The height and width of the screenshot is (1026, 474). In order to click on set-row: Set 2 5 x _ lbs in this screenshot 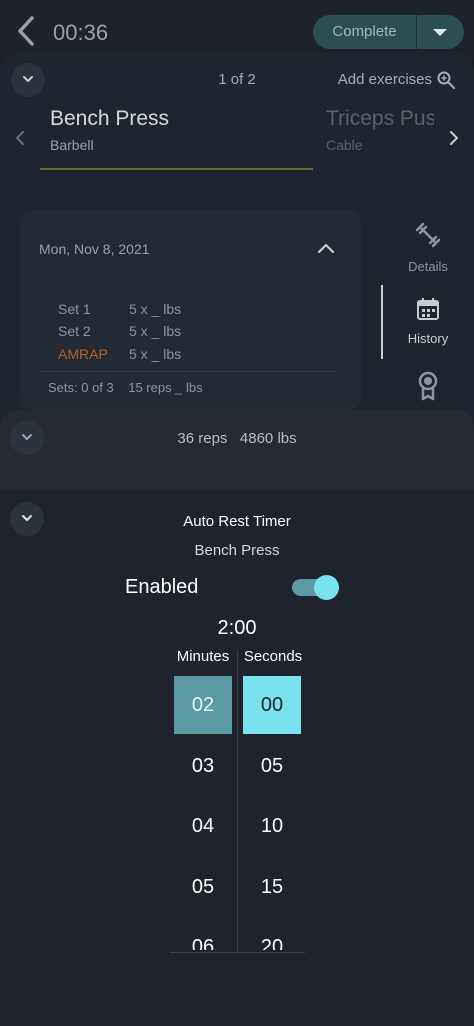, I will do `click(119, 331)`.